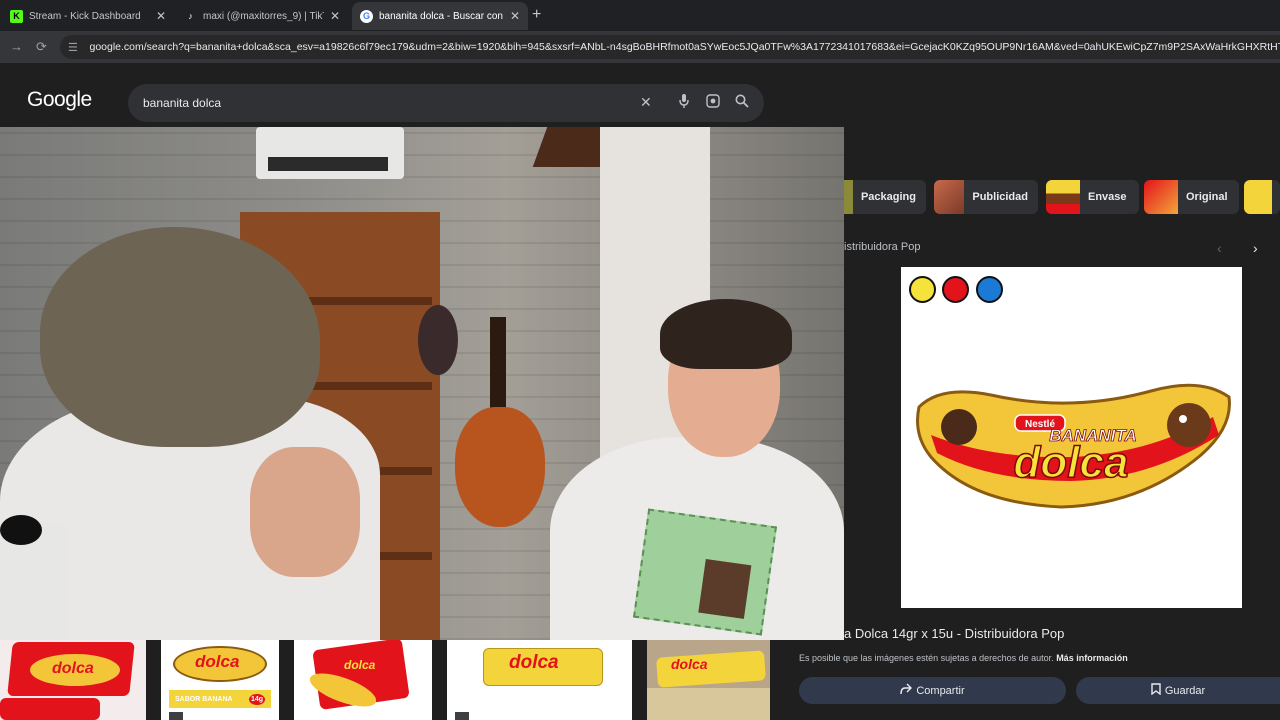 This screenshot has height=720, width=1280. What do you see at coordinates (713, 102) in the screenshot?
I see `lens-icon` at bounding box center [713, 102].